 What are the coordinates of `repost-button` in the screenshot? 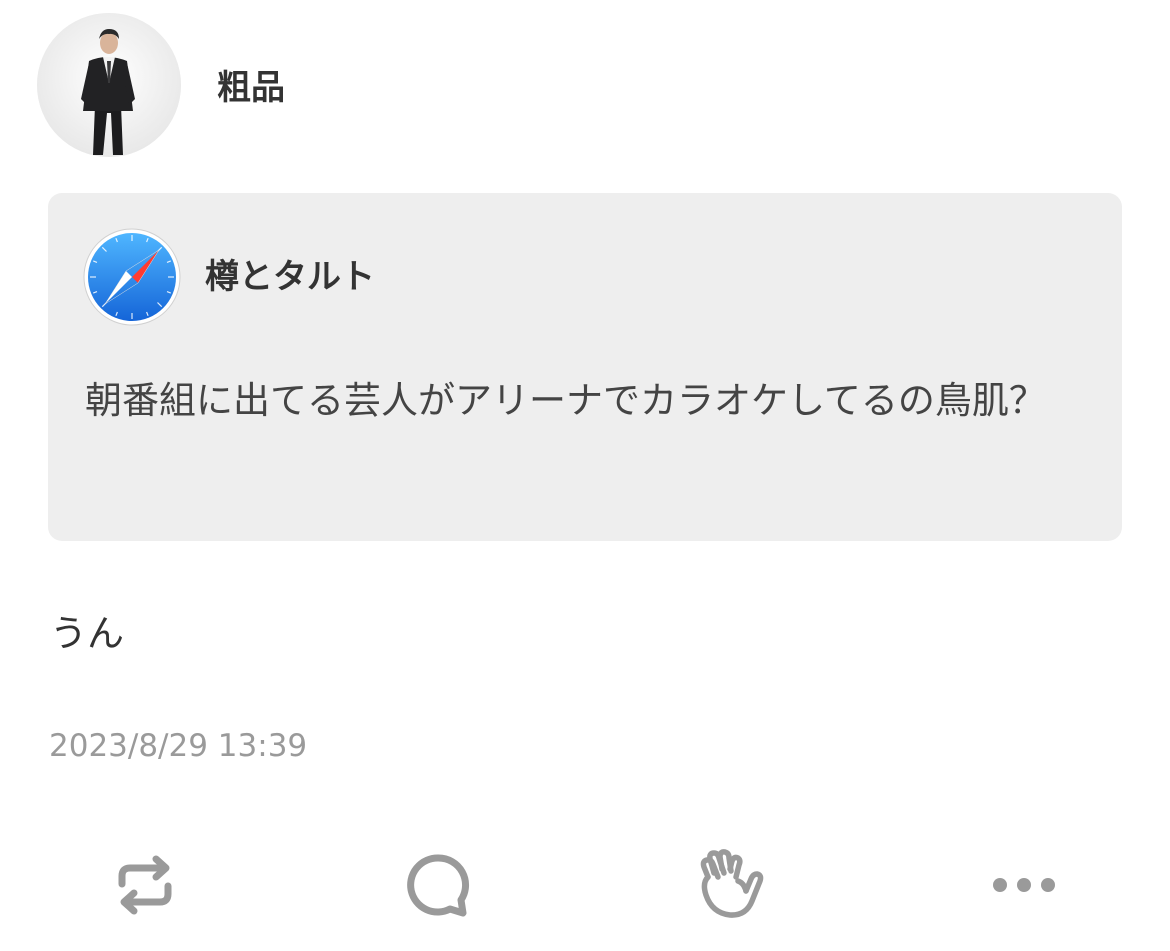 It's located at (145, 885).